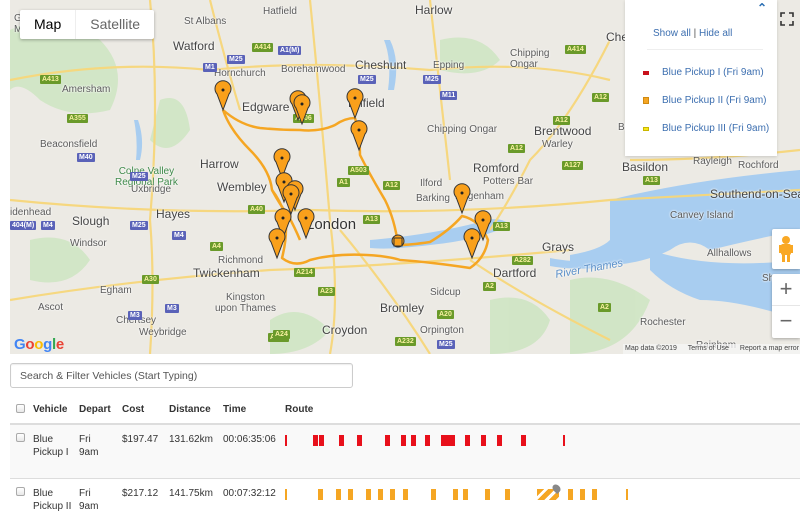  I want to click on map-type-map-button: Map, so click(47, 24).